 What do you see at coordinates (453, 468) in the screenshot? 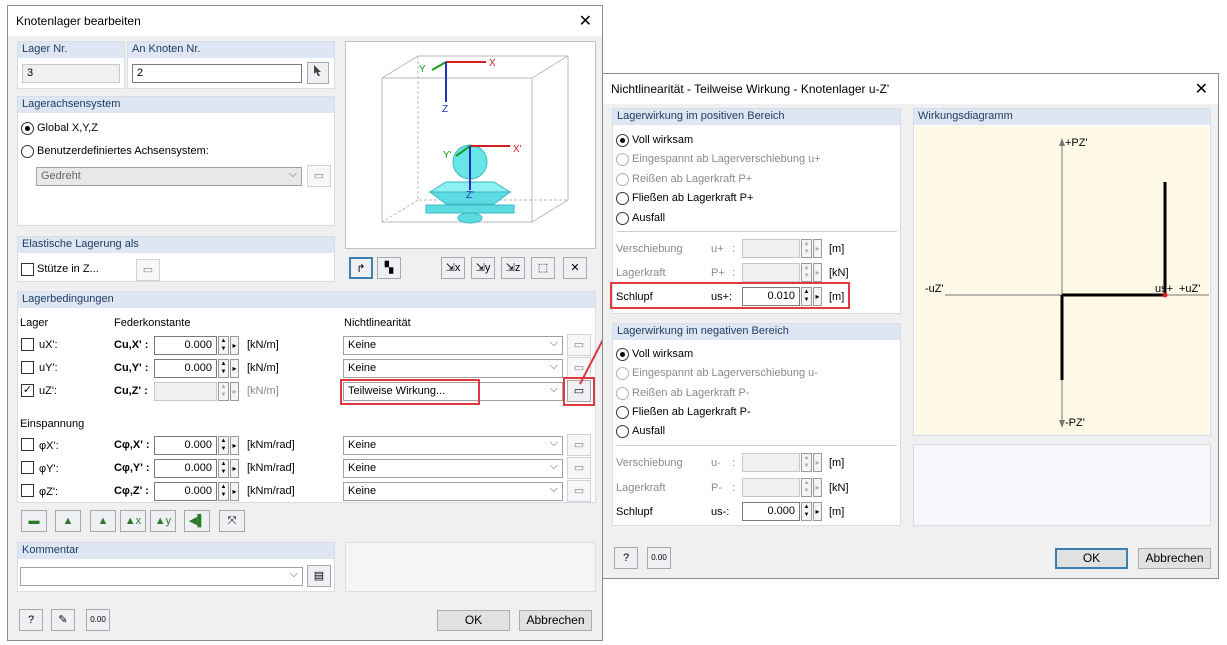
I see `nl-phiy-dropdown: Keine ⌵` at bounding box center [453, 468].